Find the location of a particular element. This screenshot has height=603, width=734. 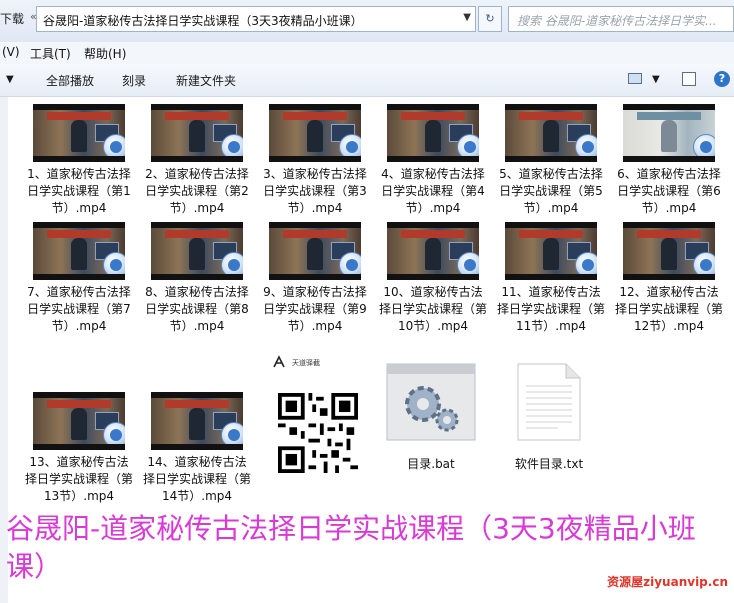

file-name: 2、道家秘传古法择日学实战课程（第2节）.mp4 is located at coordinates (197, 191).